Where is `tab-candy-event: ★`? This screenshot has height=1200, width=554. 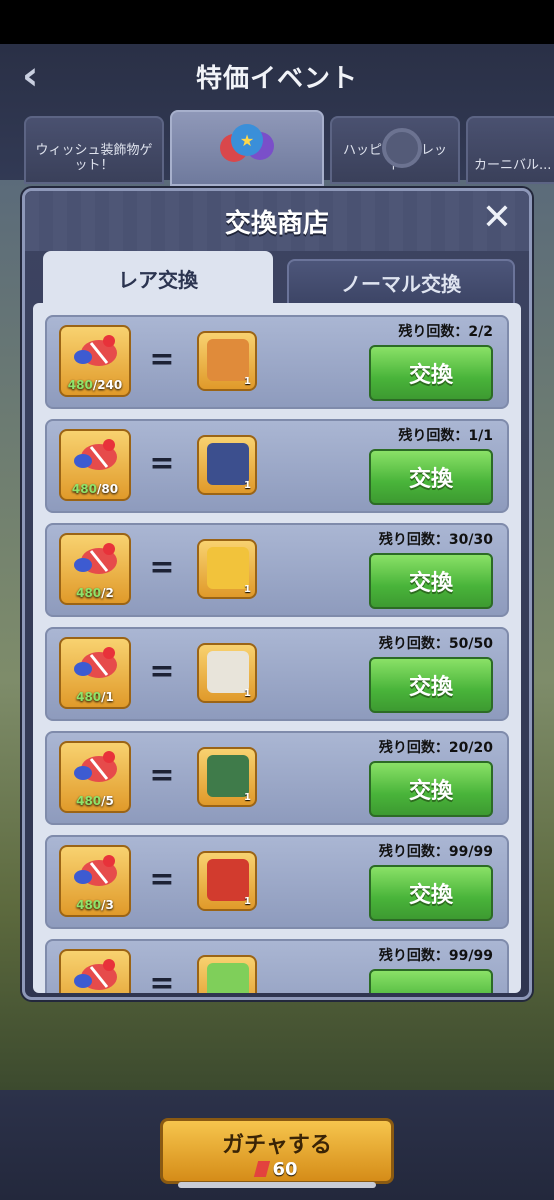 tab-candy-event: ★ is located at coordinates (247, 148).